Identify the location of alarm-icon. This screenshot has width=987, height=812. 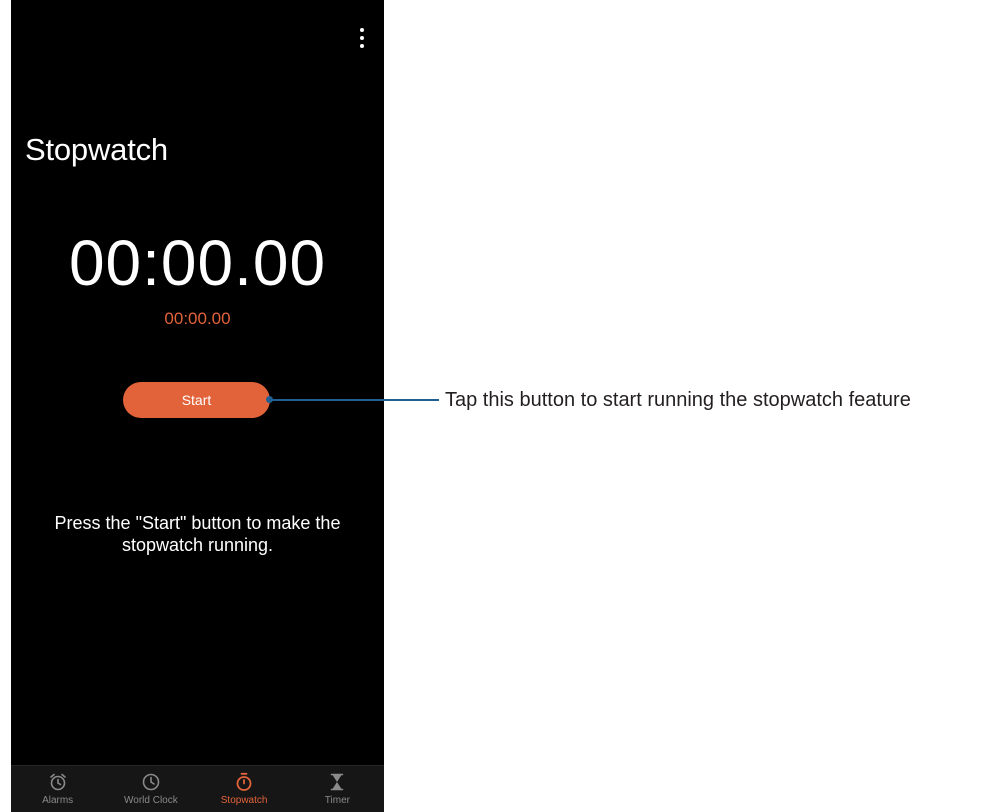
(57, 782).